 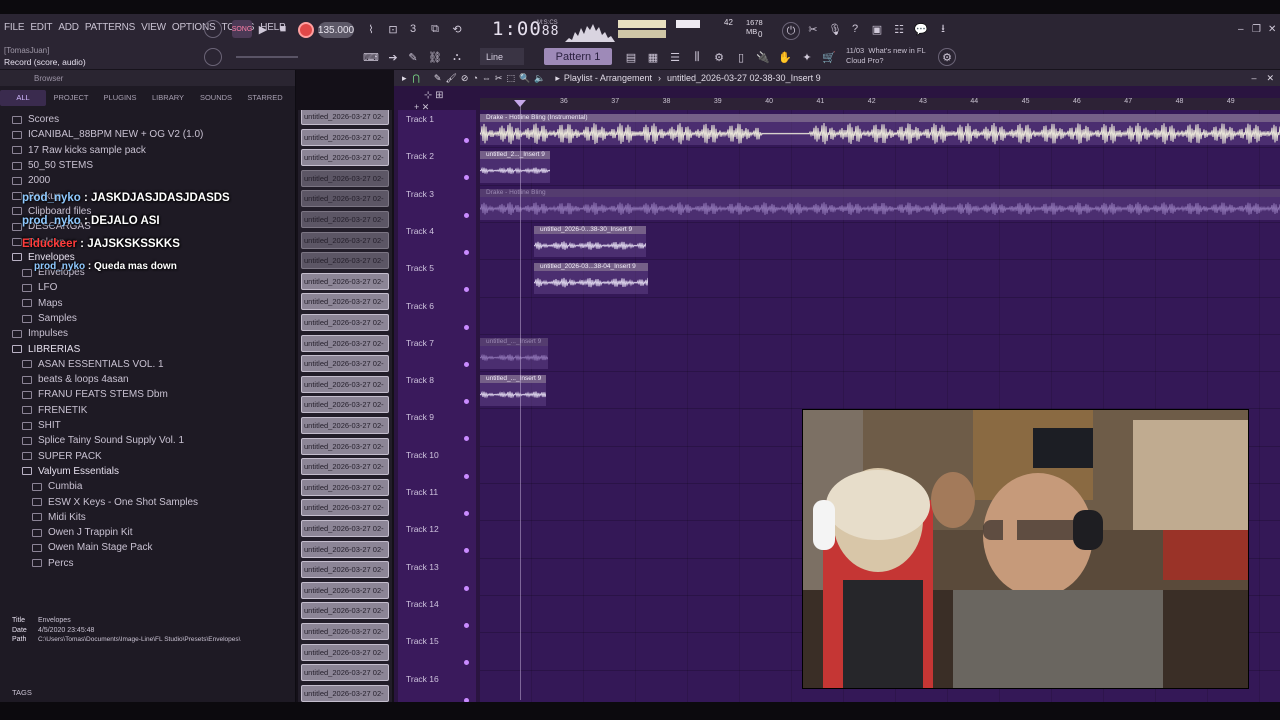 I want to click on mixer-view-icon: ⫼, so click(x=697, y=57).